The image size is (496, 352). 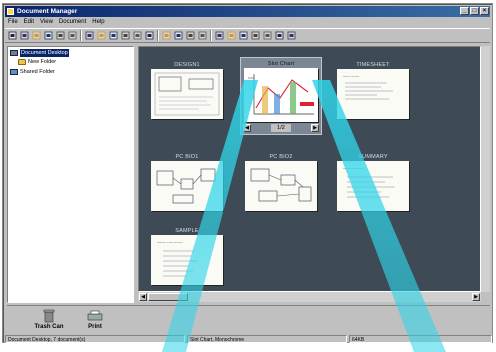 What do you see at coordinates (420, 339) in the screenshot?
I see `status-size: 64KB` at bounding box center [420, 339].